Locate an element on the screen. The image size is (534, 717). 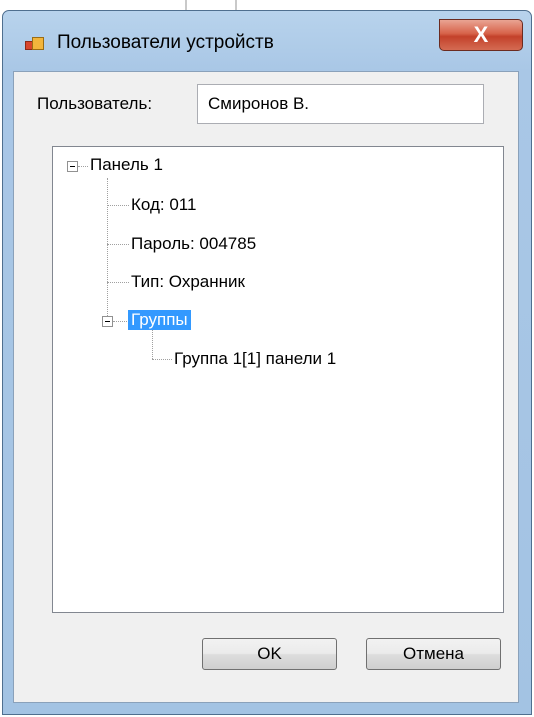
user-input: Смиронов В. is located at coordinates (340, 104).